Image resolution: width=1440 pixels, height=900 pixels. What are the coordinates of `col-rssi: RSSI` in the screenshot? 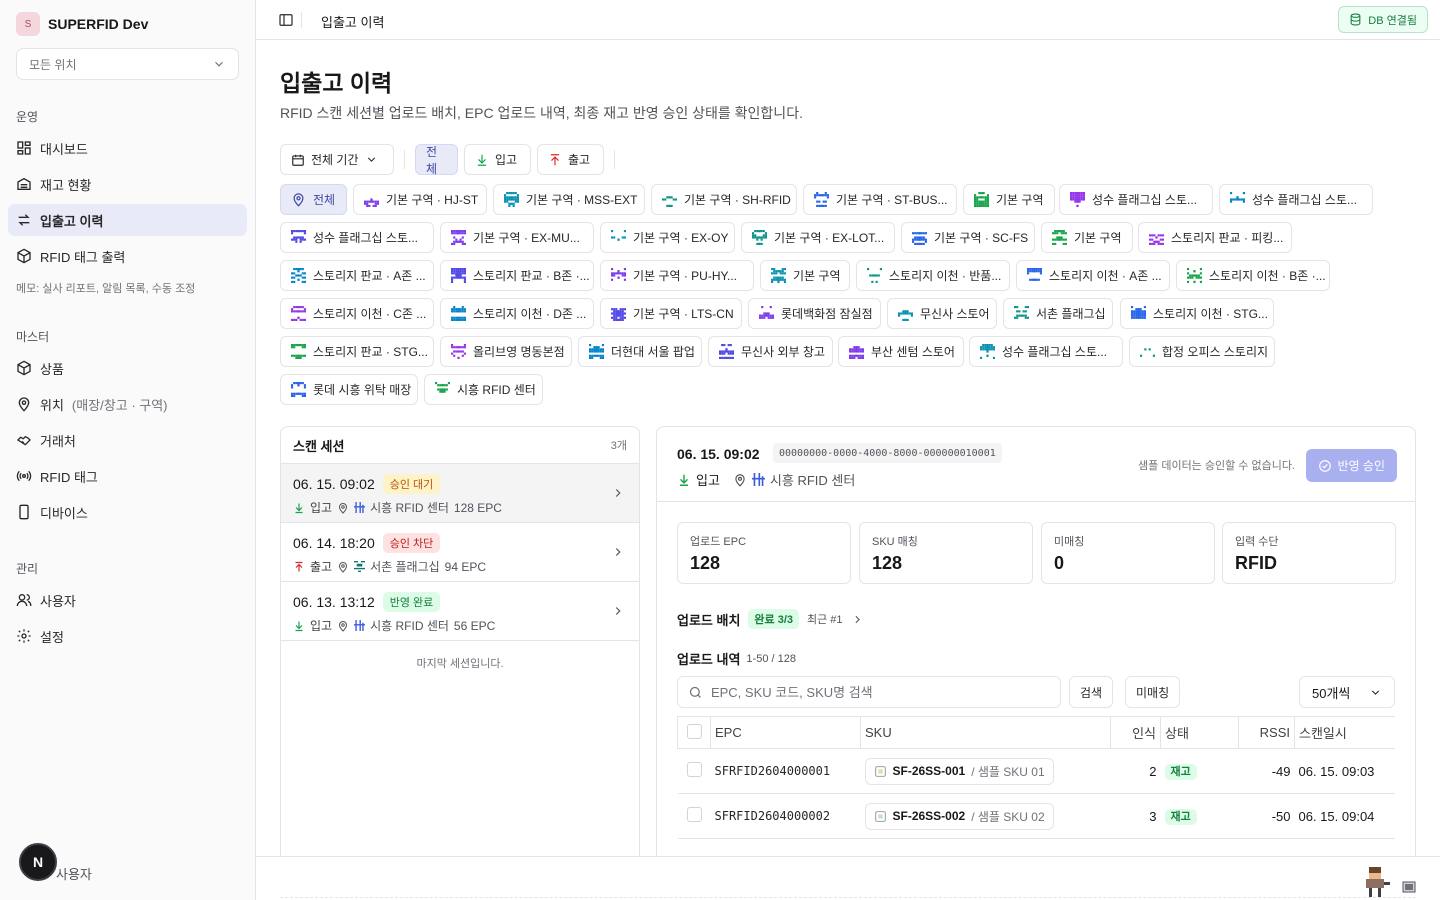 It's located at (1266, 732).